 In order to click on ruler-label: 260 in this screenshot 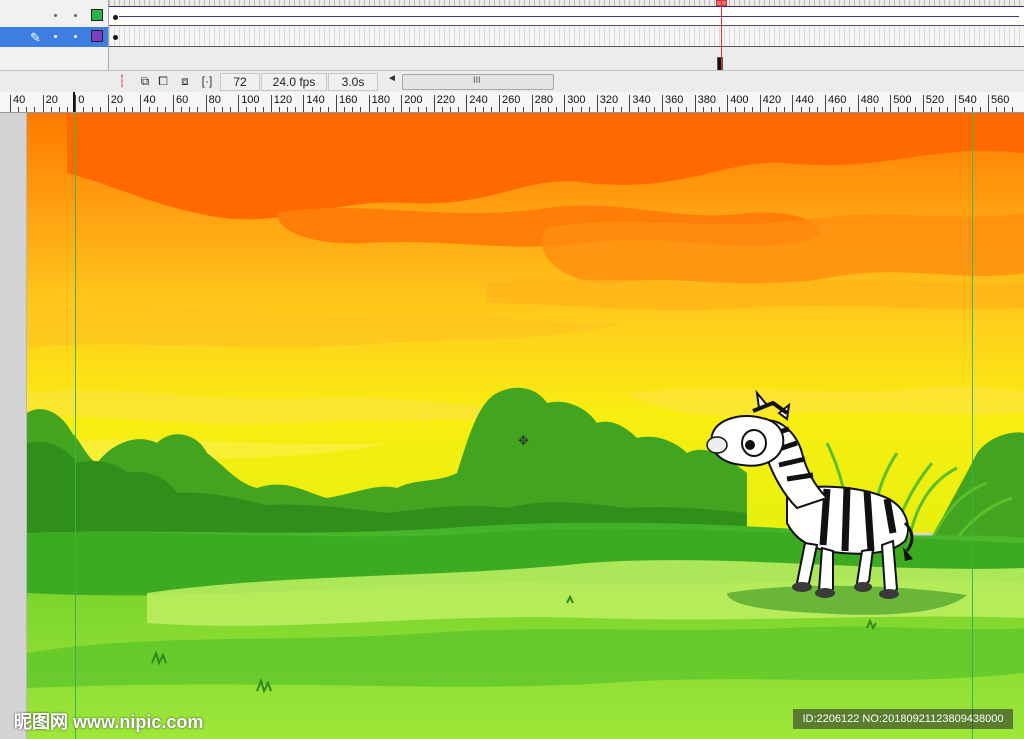, I will do `click(511, 100)`.